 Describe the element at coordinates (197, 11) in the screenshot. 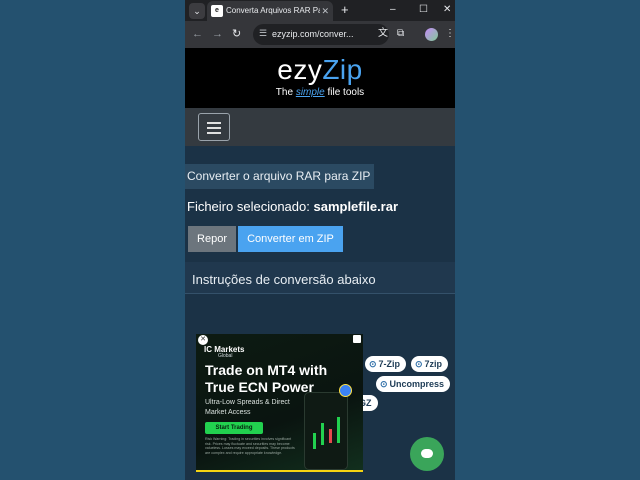

I see `search-tabs-icon: ⌄` at that location.